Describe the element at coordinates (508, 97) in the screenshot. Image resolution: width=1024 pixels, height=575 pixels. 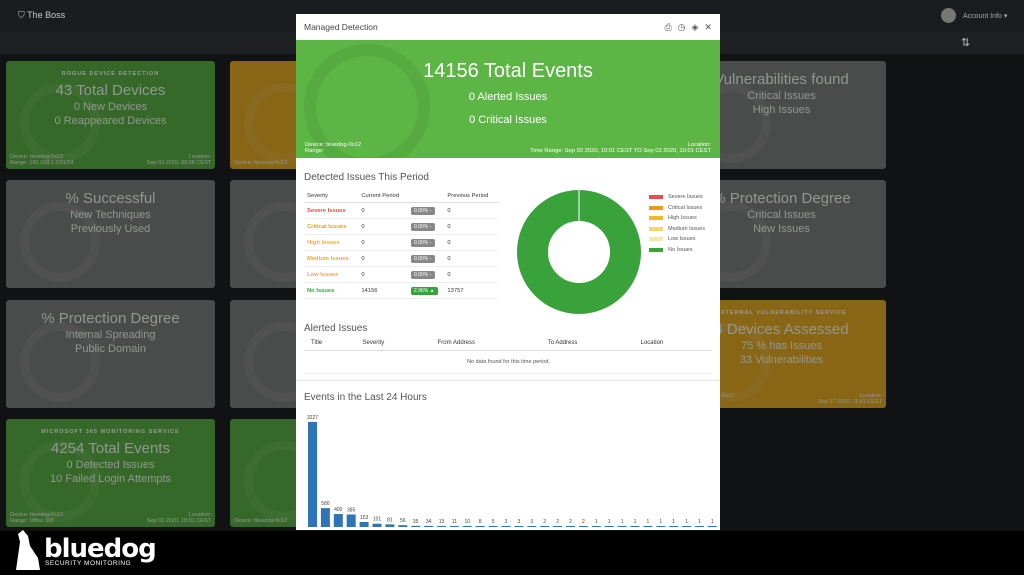
I see `alerted-issues-count: 0 Alerted Issues` at that location.